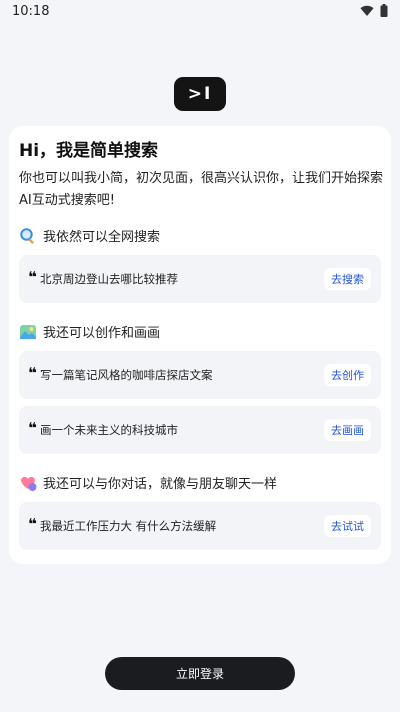 This screenshot has height=712, width=400. I want to click on login-button: 立即登录, so click(200, 673).